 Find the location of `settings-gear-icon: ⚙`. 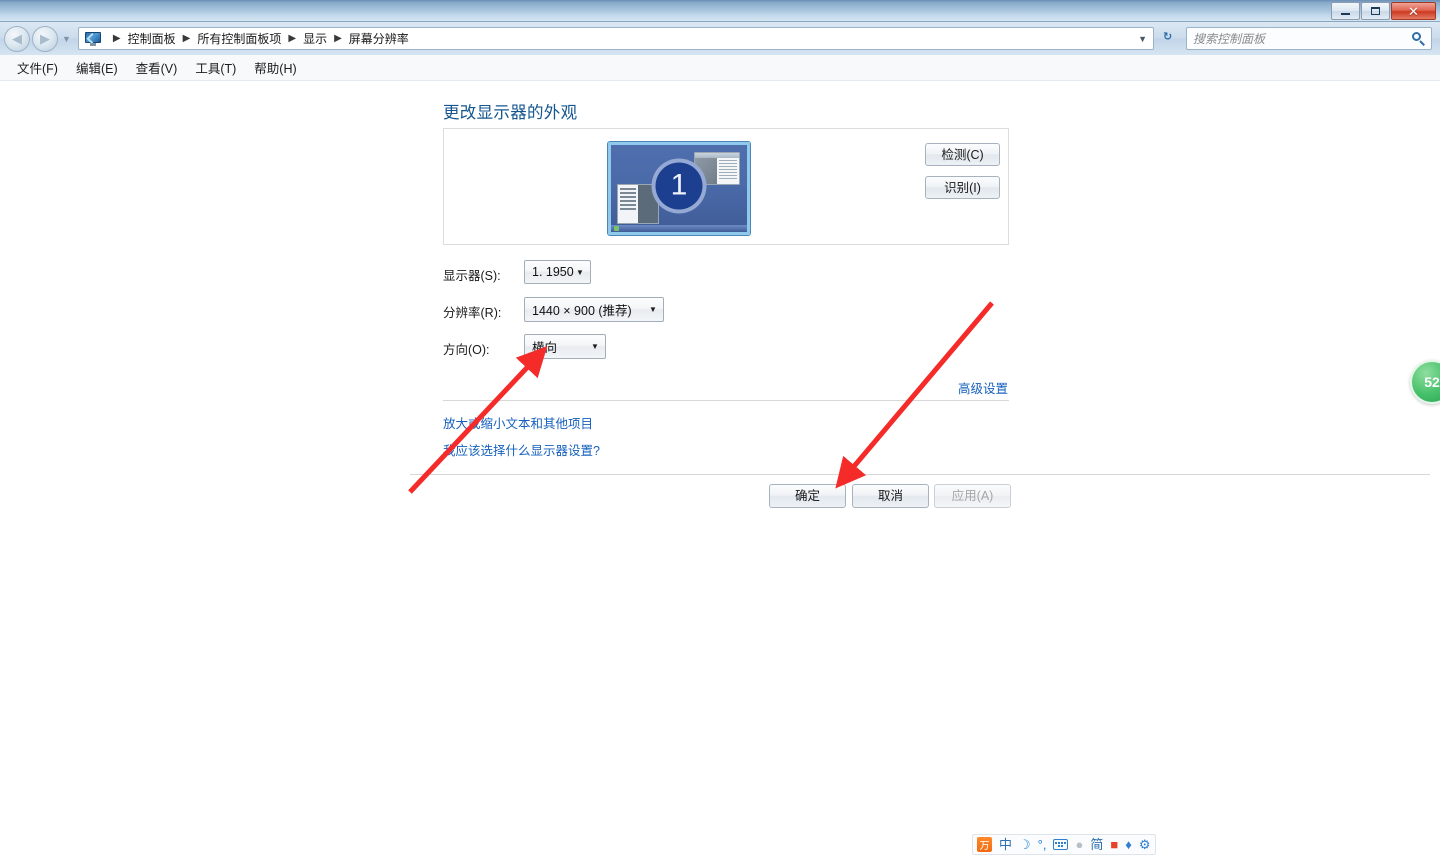

settings-gear-icon: ⚙ is located at coordinates (1145, 844).